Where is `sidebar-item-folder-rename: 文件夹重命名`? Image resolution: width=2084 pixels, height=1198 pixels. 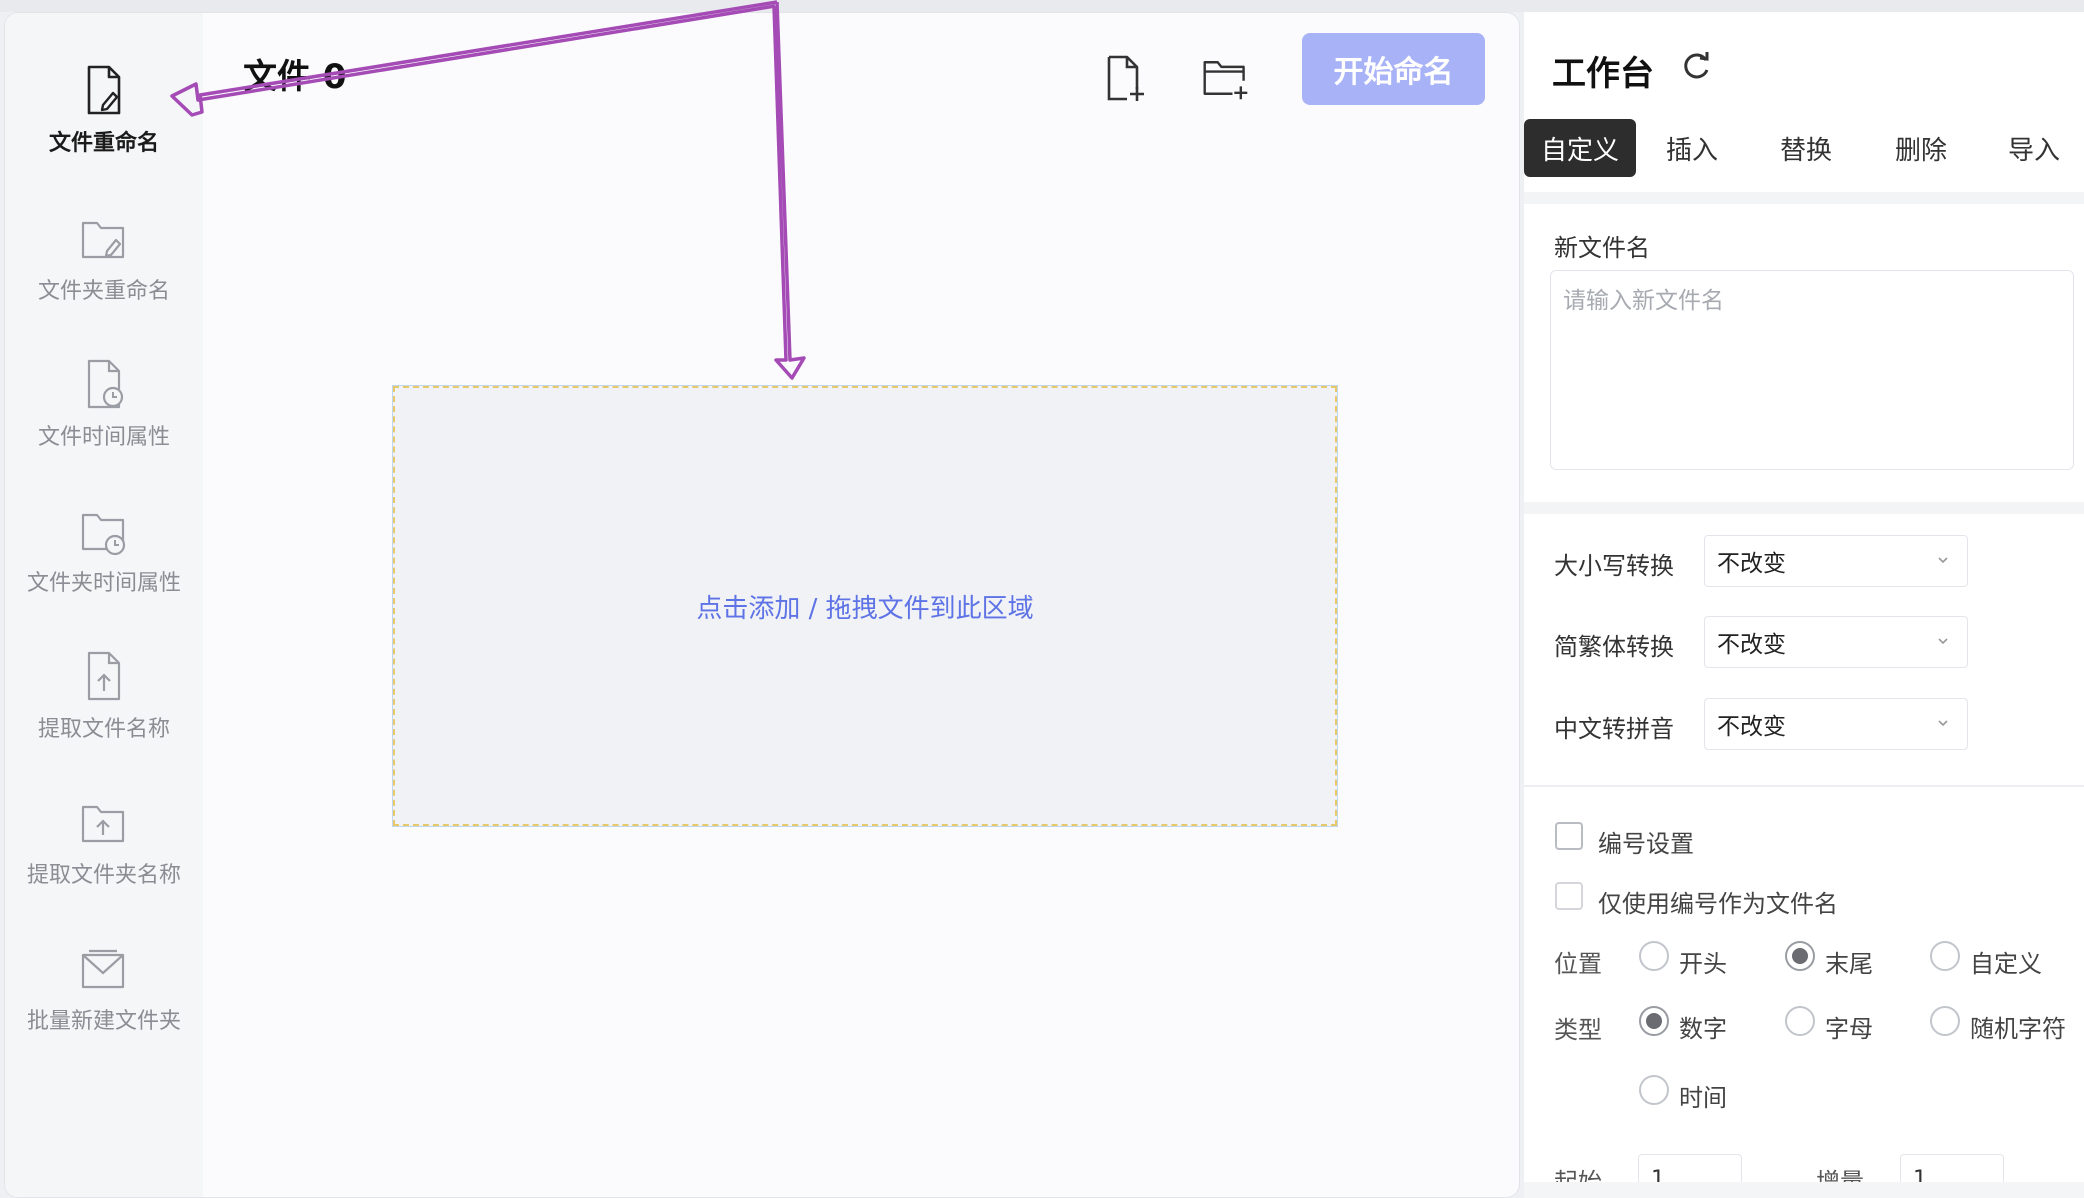
sidebar-item-folder-rename: 文件夹重命名 is located at coordinates (104, 271).